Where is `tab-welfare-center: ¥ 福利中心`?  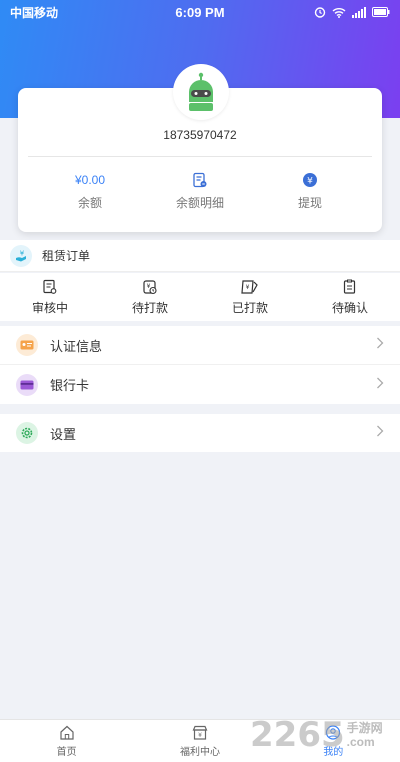 tab-welfare-center: ¥ 福利中心 is located at coordinates (199, 741).